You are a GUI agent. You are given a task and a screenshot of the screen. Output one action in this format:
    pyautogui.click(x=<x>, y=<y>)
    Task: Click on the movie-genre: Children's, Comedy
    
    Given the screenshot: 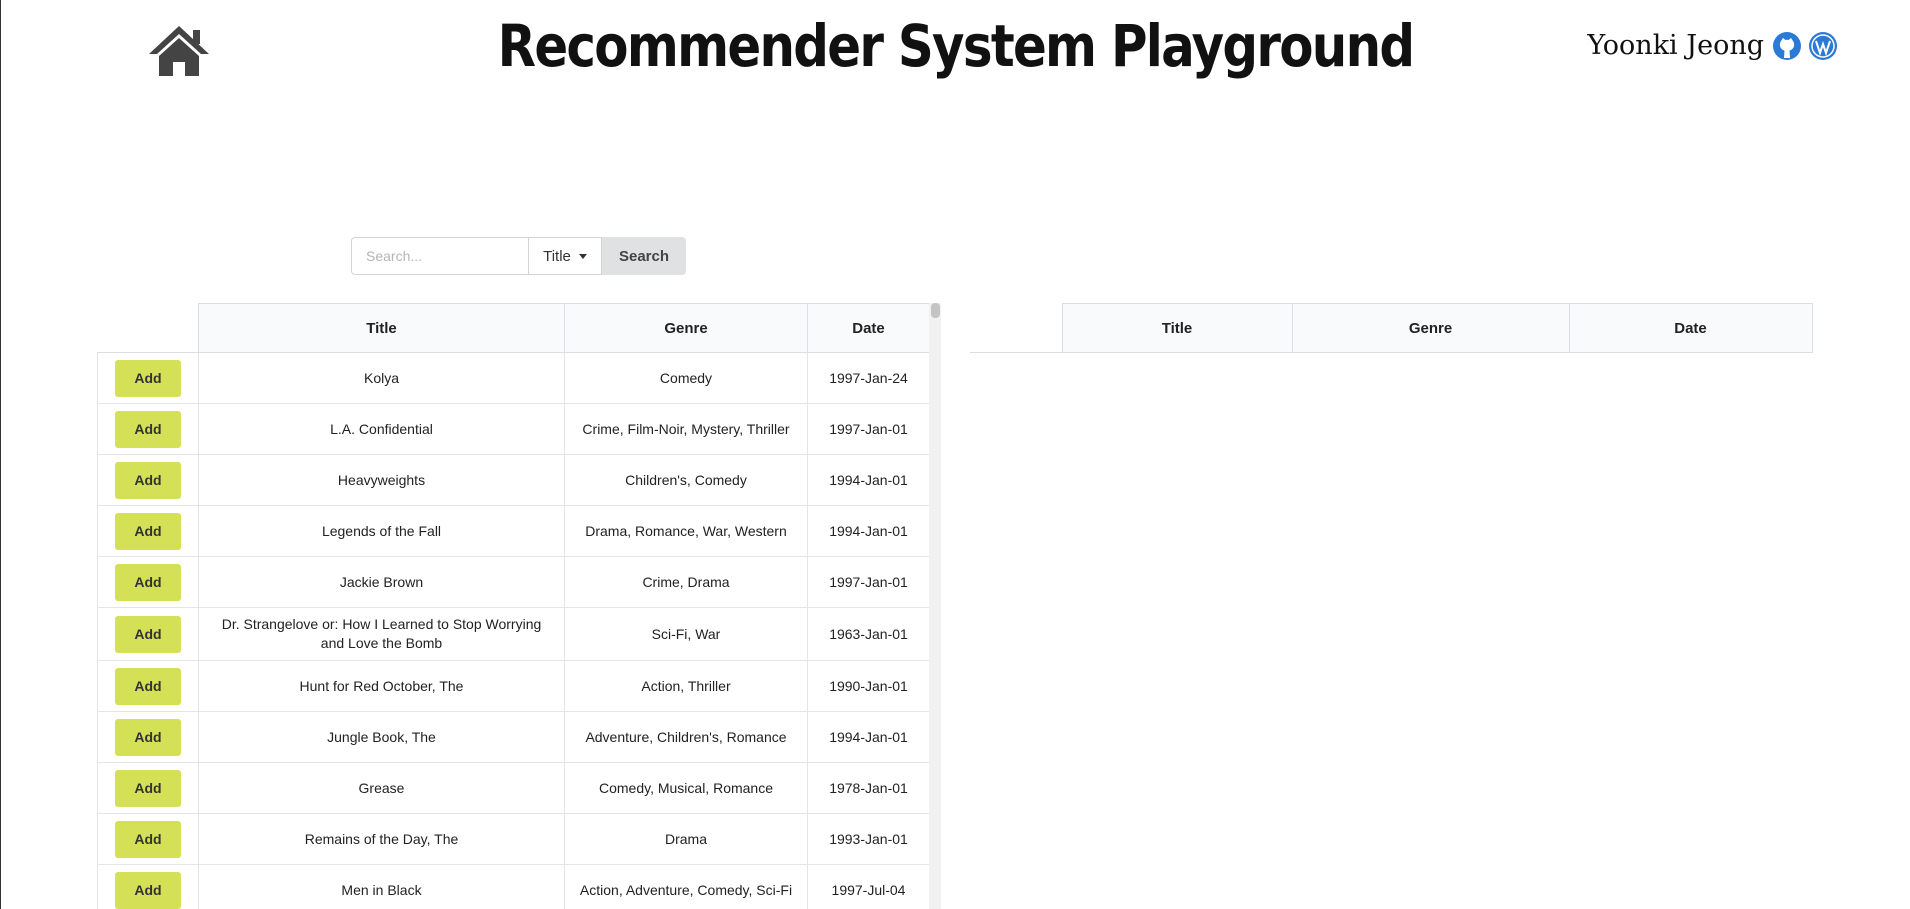 What is the action you would take?
    pyautogui.click(x=686, y=480)
    